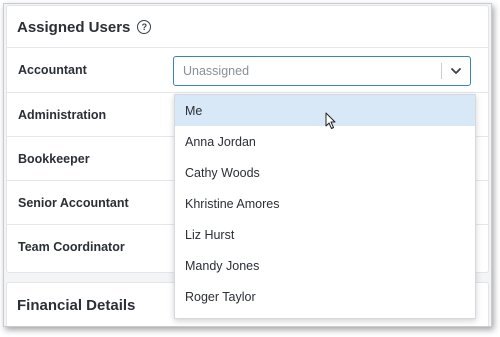  What do you see at coordinates (216, 71) in the screenshot?
I see `accountant-select-value: Unassigned` at bounding box center [216, 71].